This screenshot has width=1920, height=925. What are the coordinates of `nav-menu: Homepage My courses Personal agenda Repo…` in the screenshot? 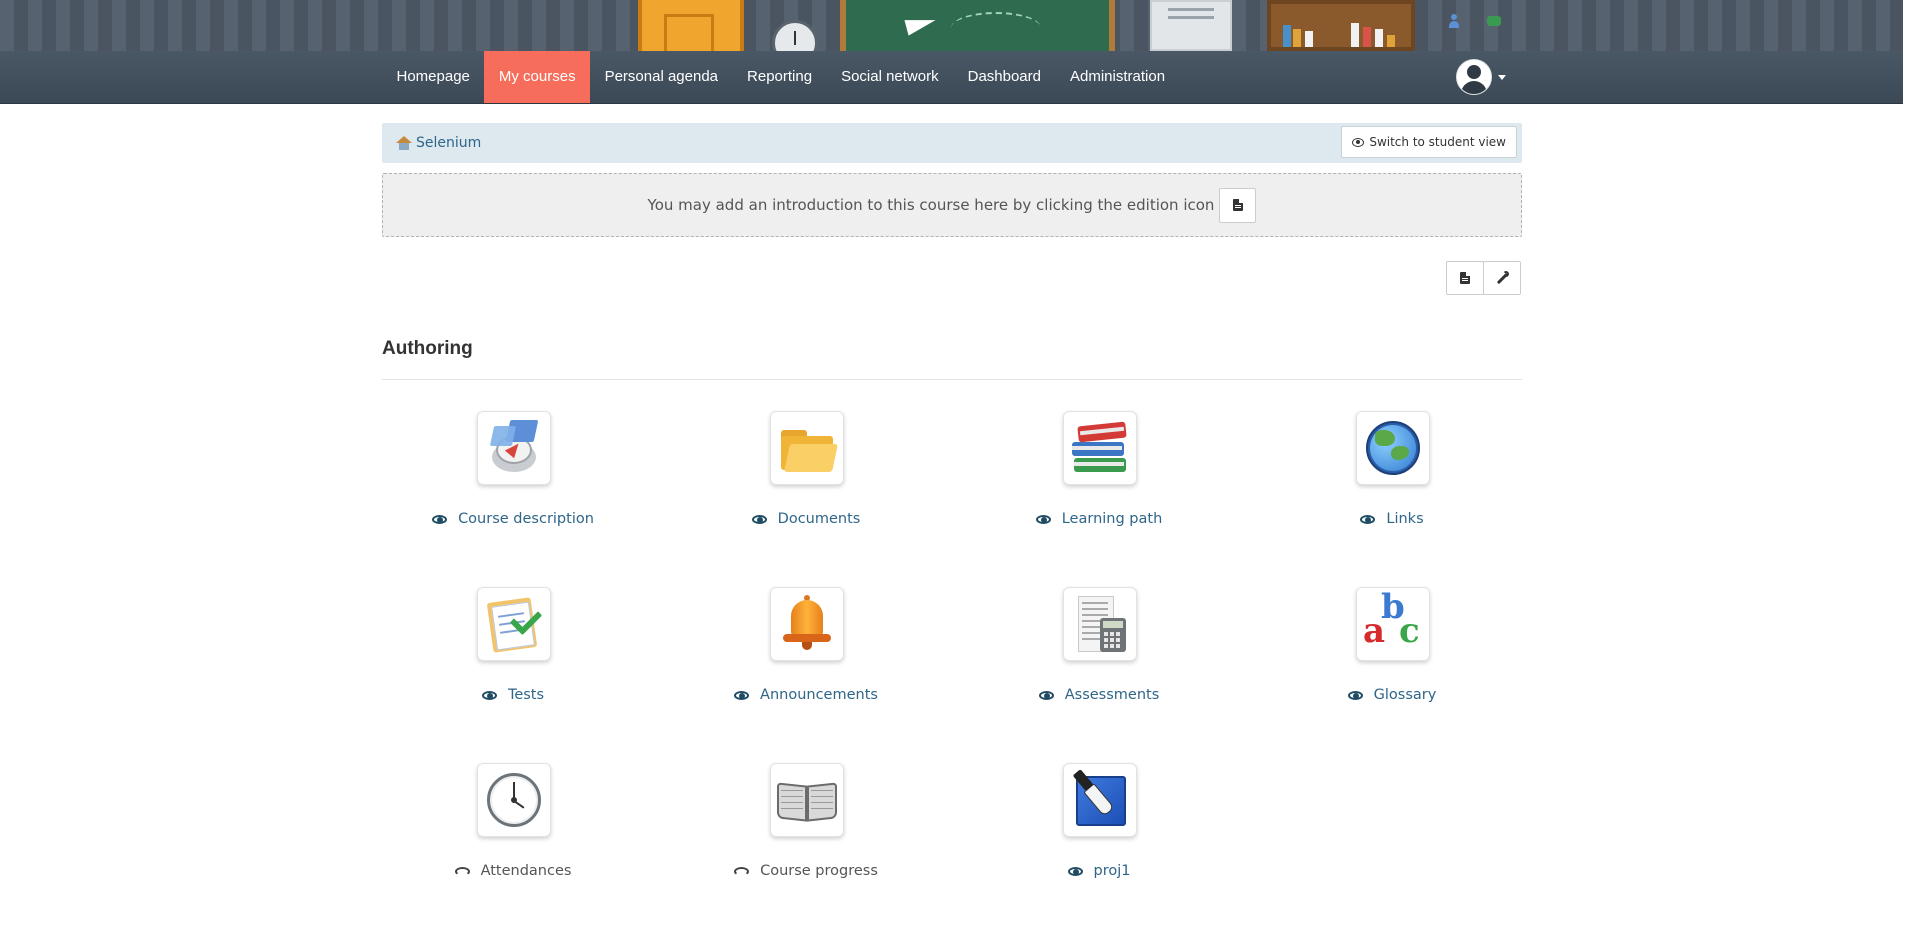 It's located at (781, 77).